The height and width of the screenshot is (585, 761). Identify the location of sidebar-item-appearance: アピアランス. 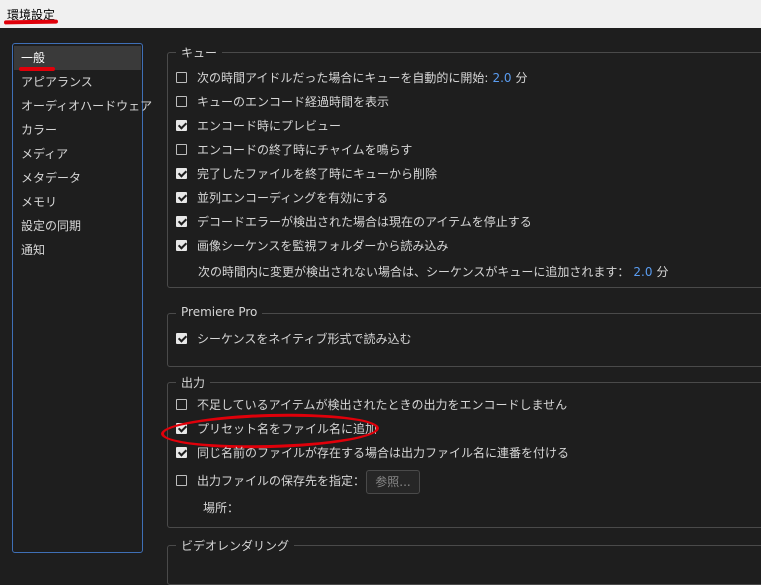
(77, 82).